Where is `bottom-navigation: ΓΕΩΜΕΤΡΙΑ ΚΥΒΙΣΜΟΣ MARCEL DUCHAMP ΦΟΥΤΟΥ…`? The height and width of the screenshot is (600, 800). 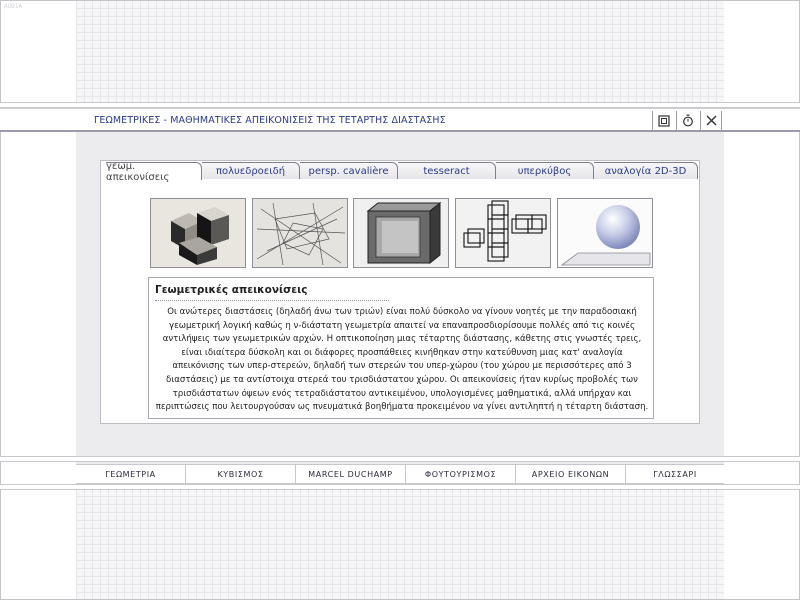 bottom-navigation: ΓΕΩΜΕΤΡΙΑ ΚΥΒΙΣΜΟΣ MARCEL DUCHAMP ΦΟΥΤΟΥ… is located at coordinates (400, 474).